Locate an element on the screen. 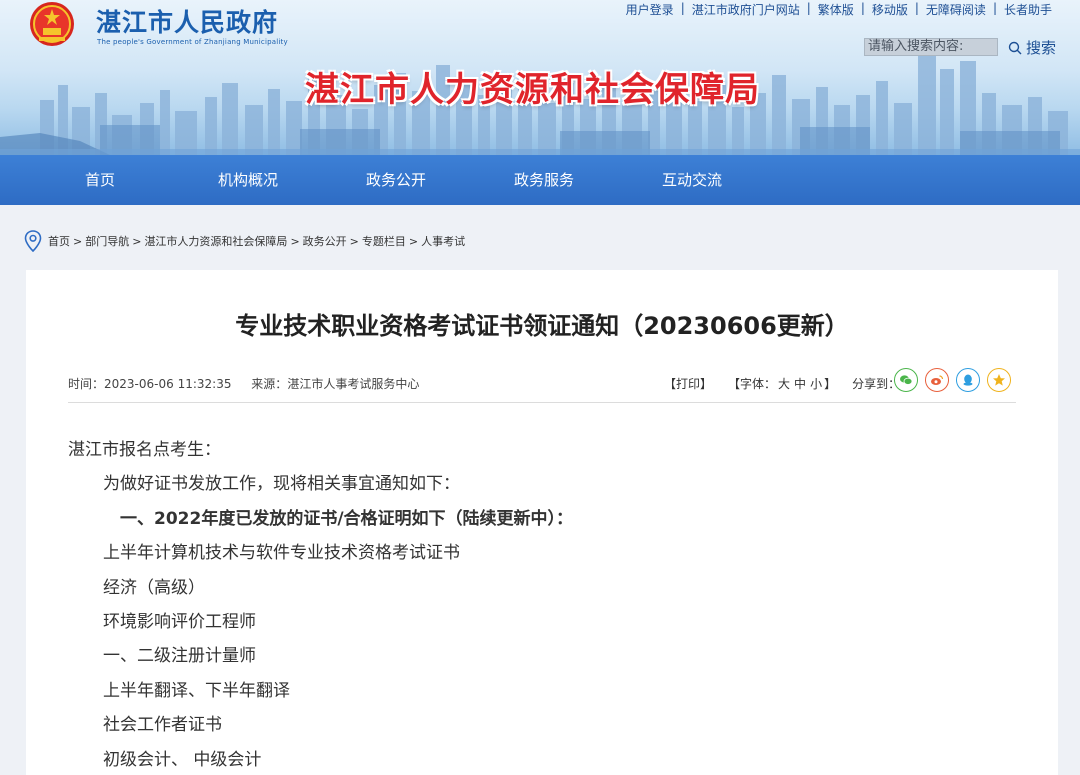 The height and width of the screenshot is (775, 1080). section-heading: 一、2022年度已发放的证书/合格证明如下（陆续更新中）： is located at coordinates (347, 519).